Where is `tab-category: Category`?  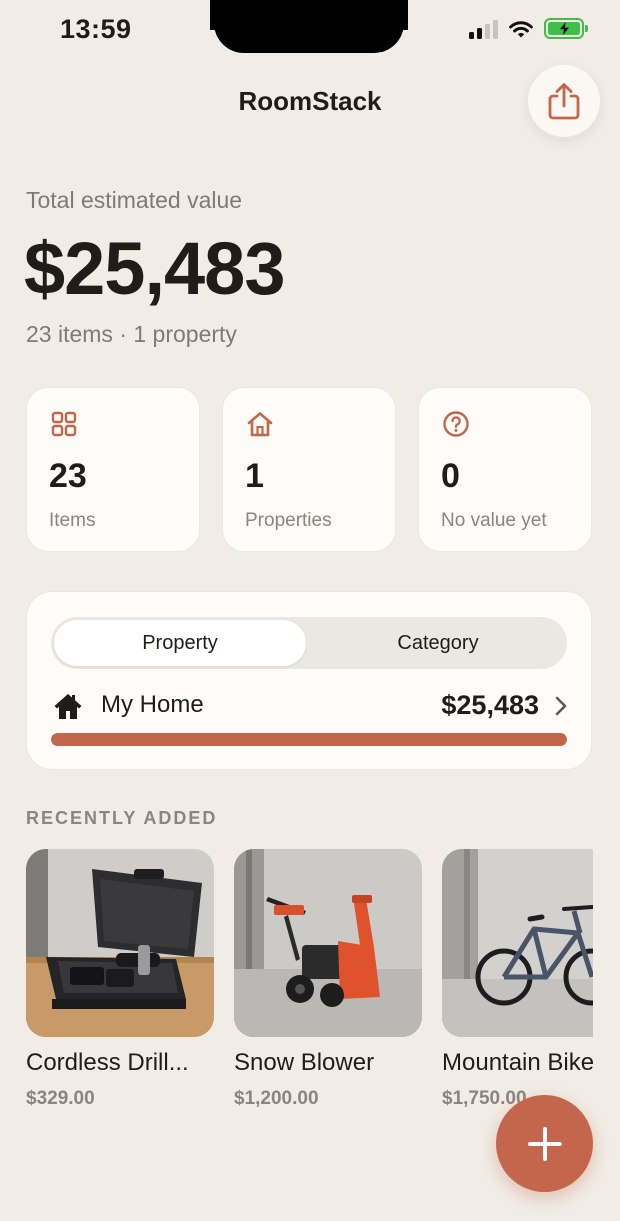 tab-category: Category is located at coordinates (438, 643).